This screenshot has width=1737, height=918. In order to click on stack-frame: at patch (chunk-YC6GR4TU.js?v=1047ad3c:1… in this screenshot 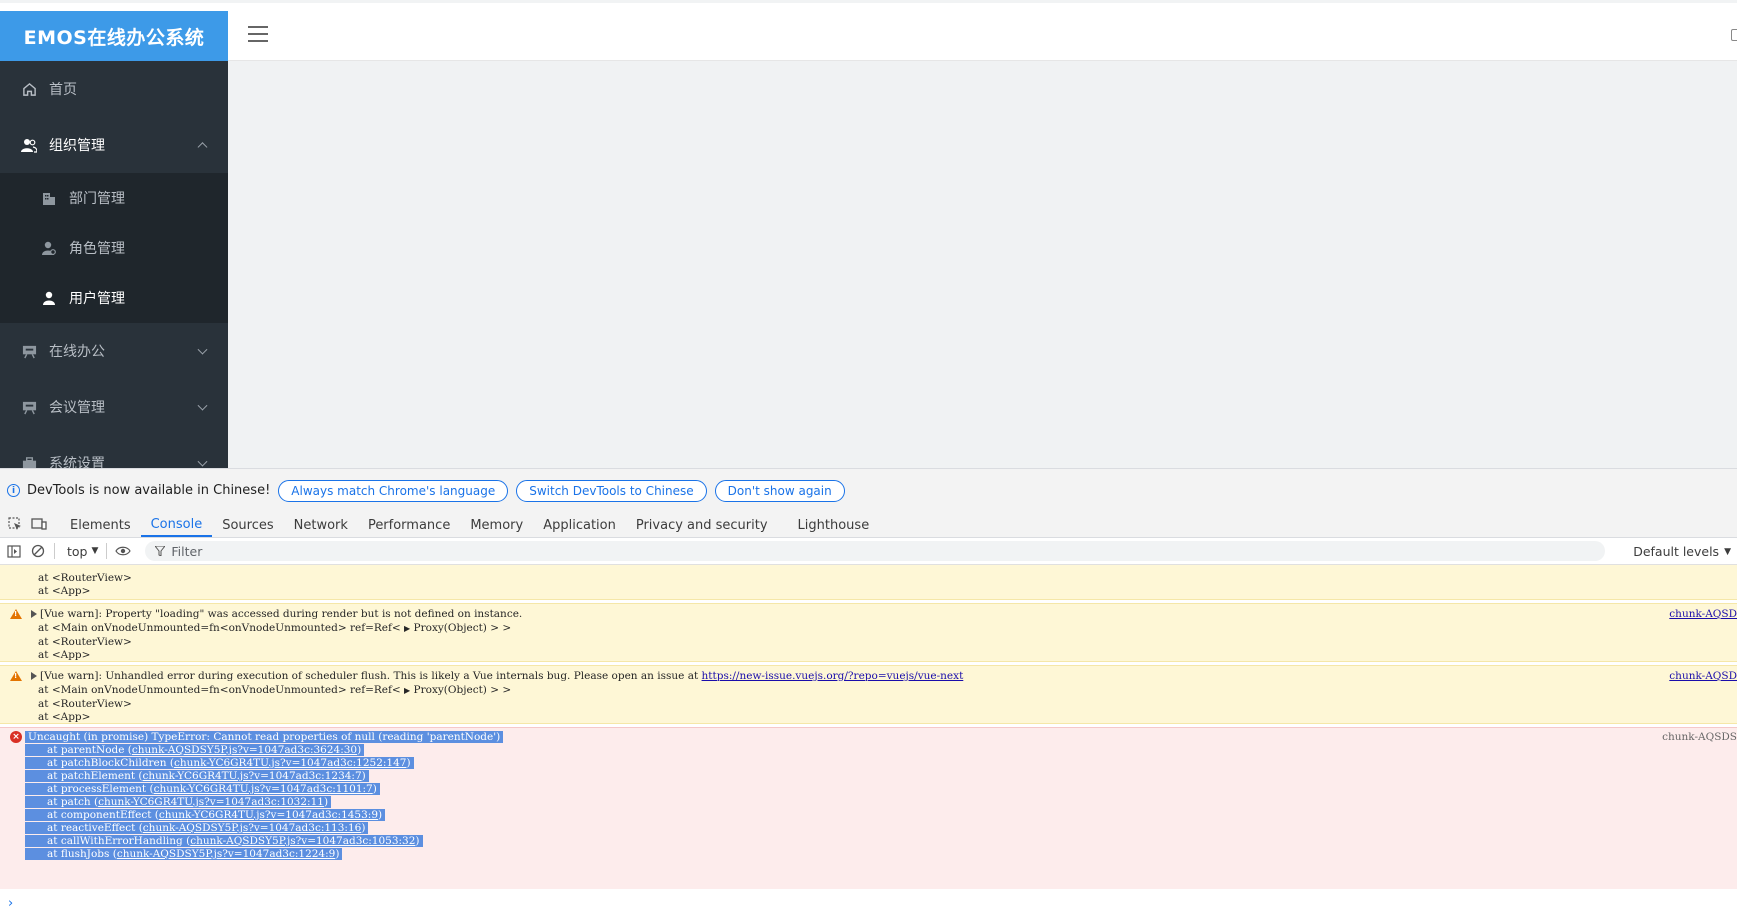, I will do `click(178, 802)`.